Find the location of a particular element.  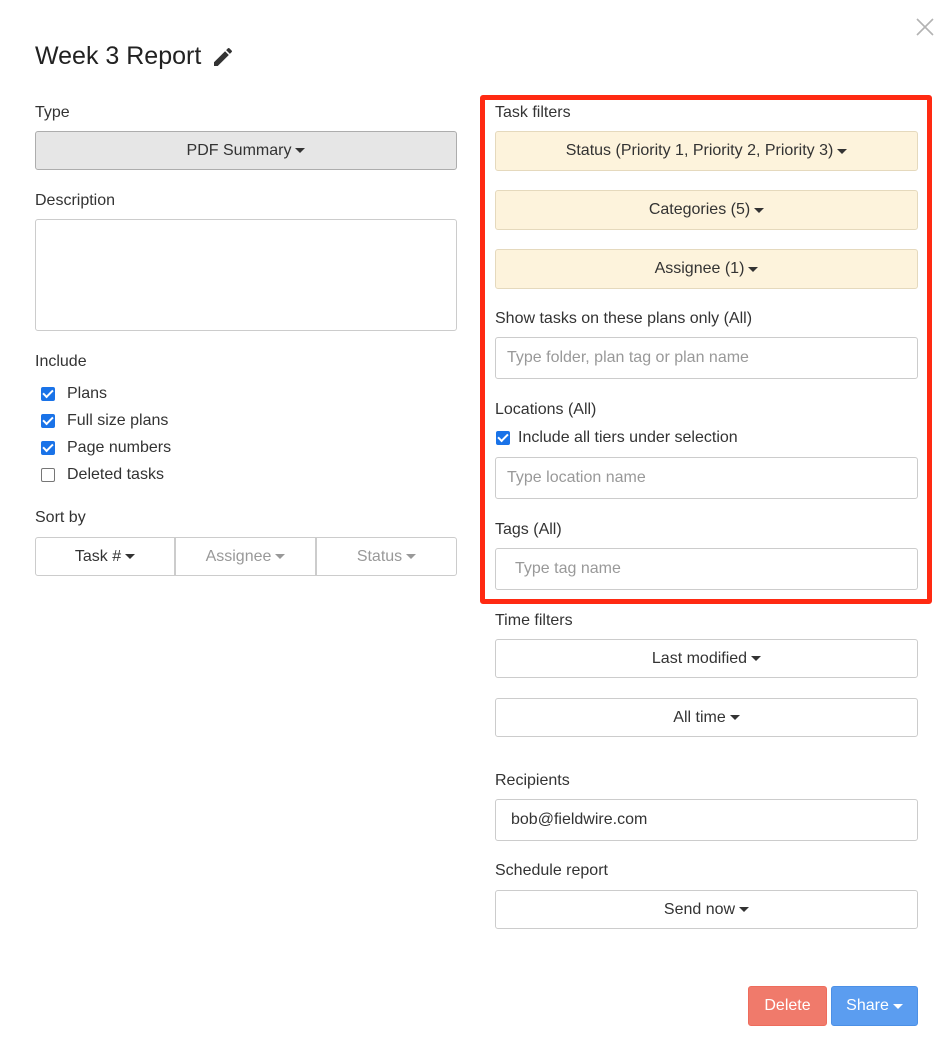

time-field-dropdown: Last modified is located at coordinates (706, 658).